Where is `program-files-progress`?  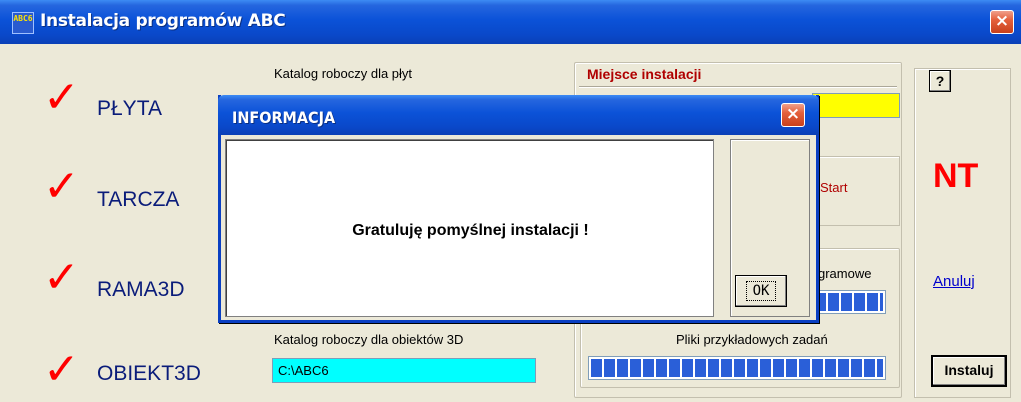 program-files-progress is located at coordinates (849, 302).